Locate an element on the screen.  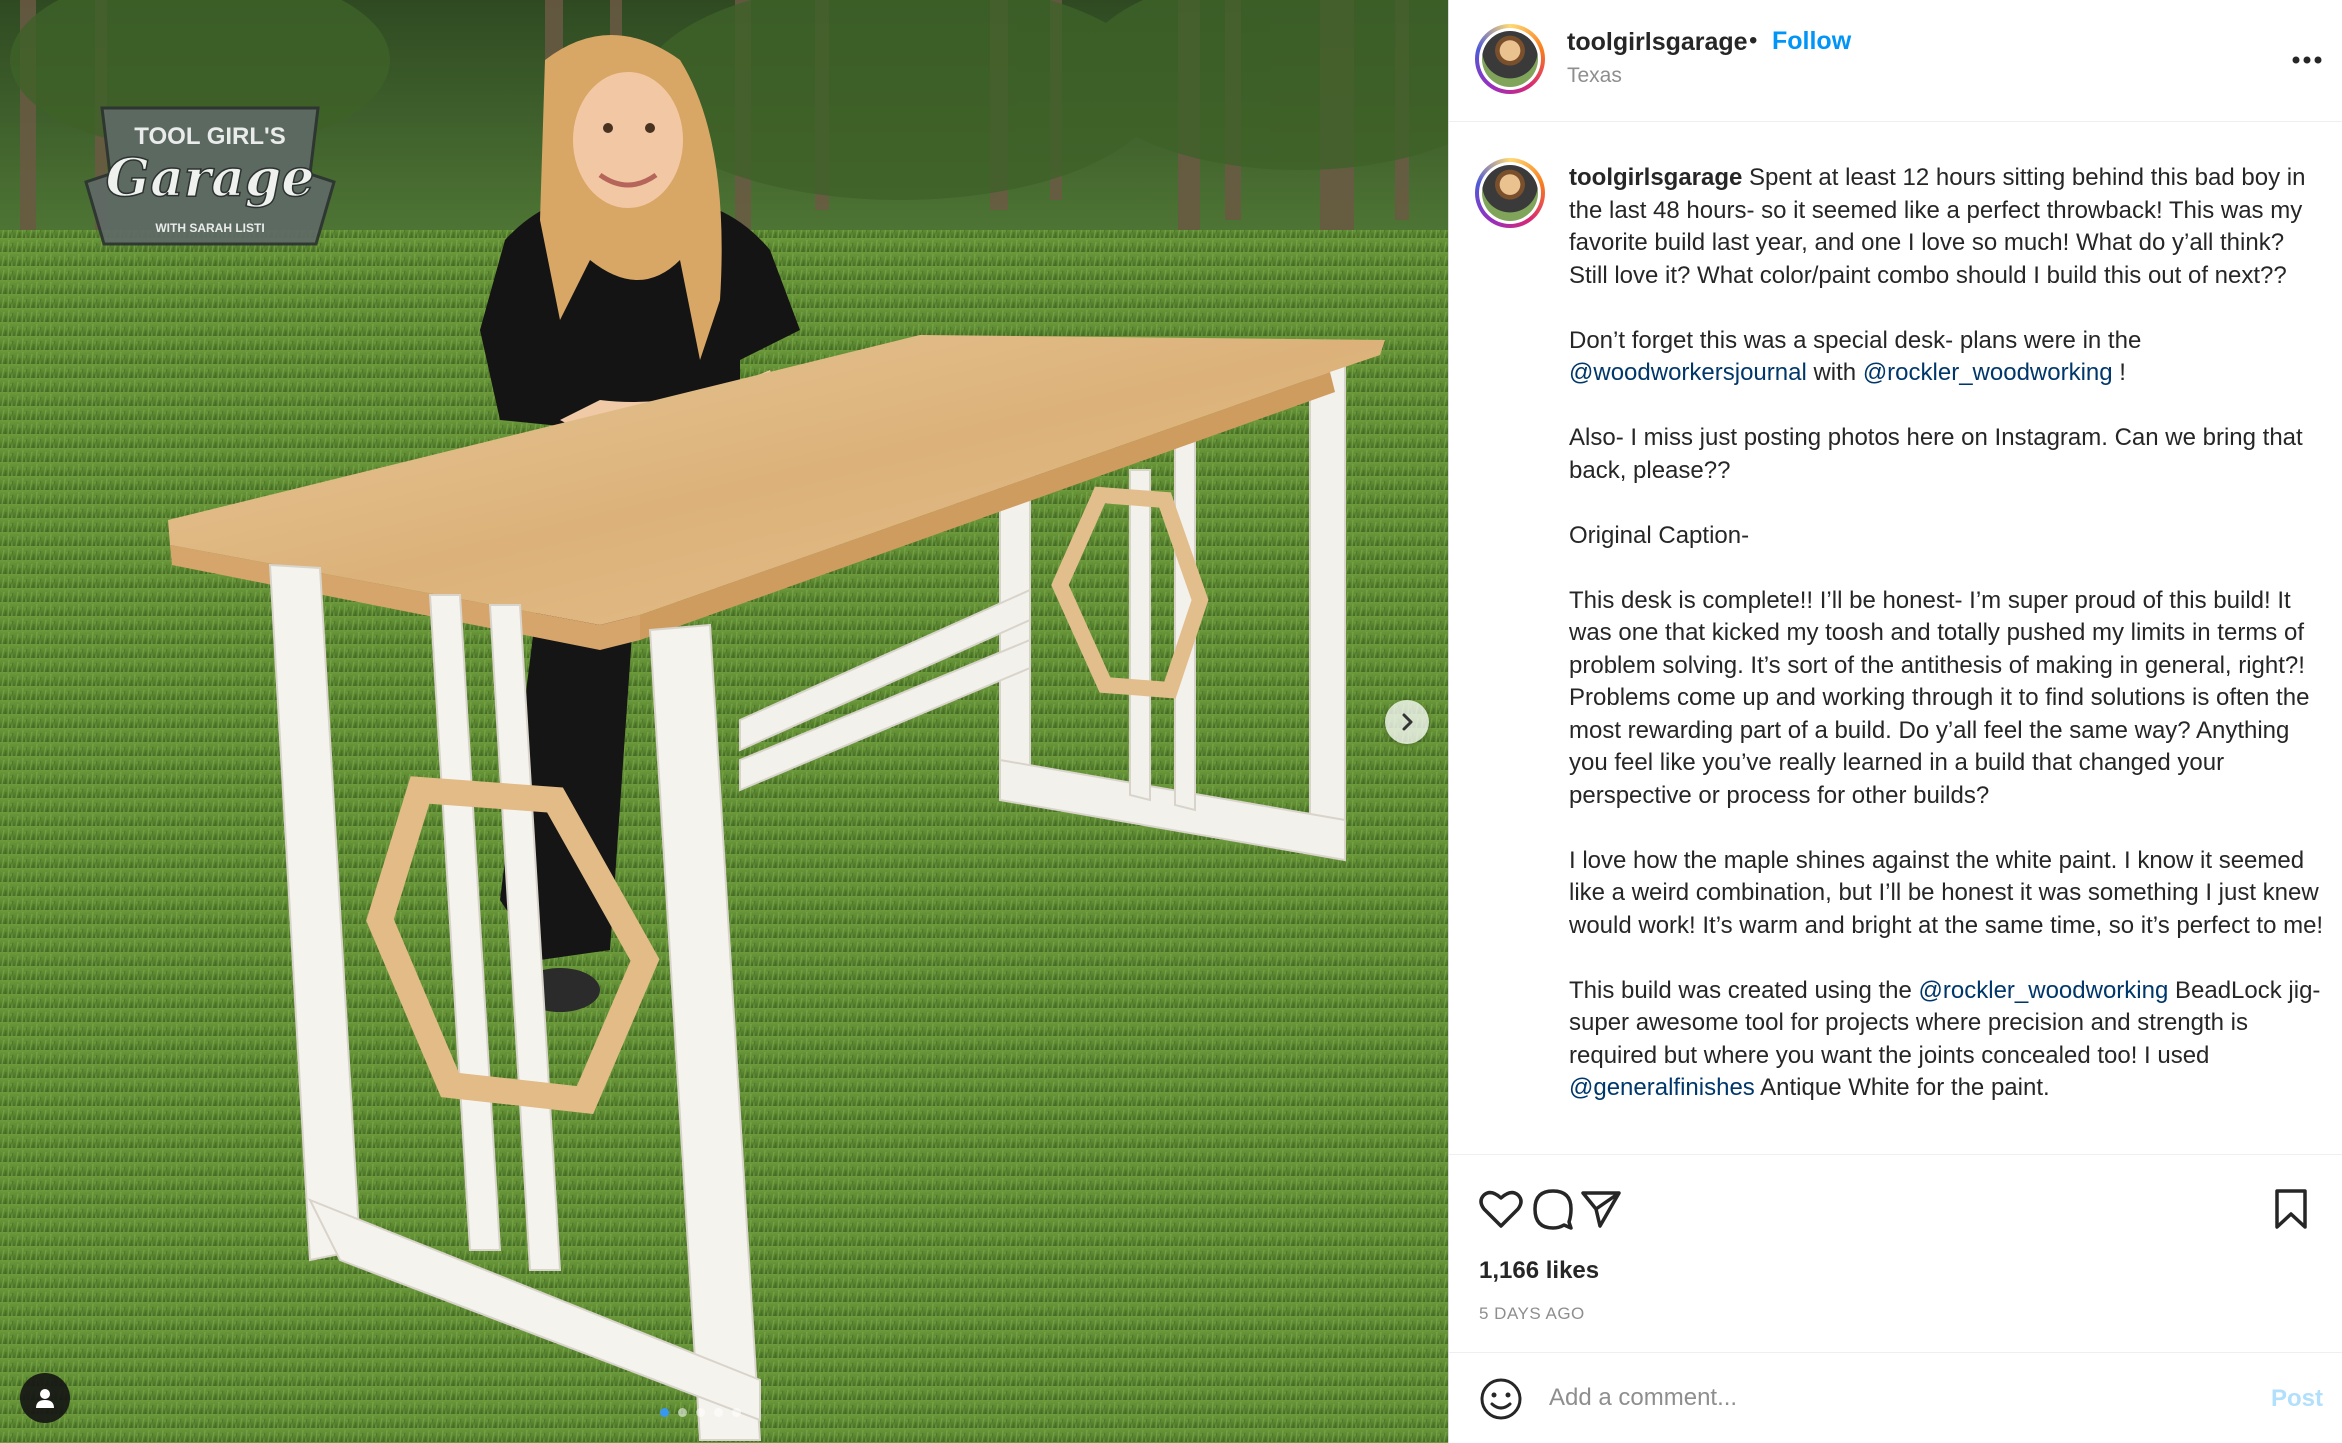
more-options-button is located at coordinates (2307, 60).